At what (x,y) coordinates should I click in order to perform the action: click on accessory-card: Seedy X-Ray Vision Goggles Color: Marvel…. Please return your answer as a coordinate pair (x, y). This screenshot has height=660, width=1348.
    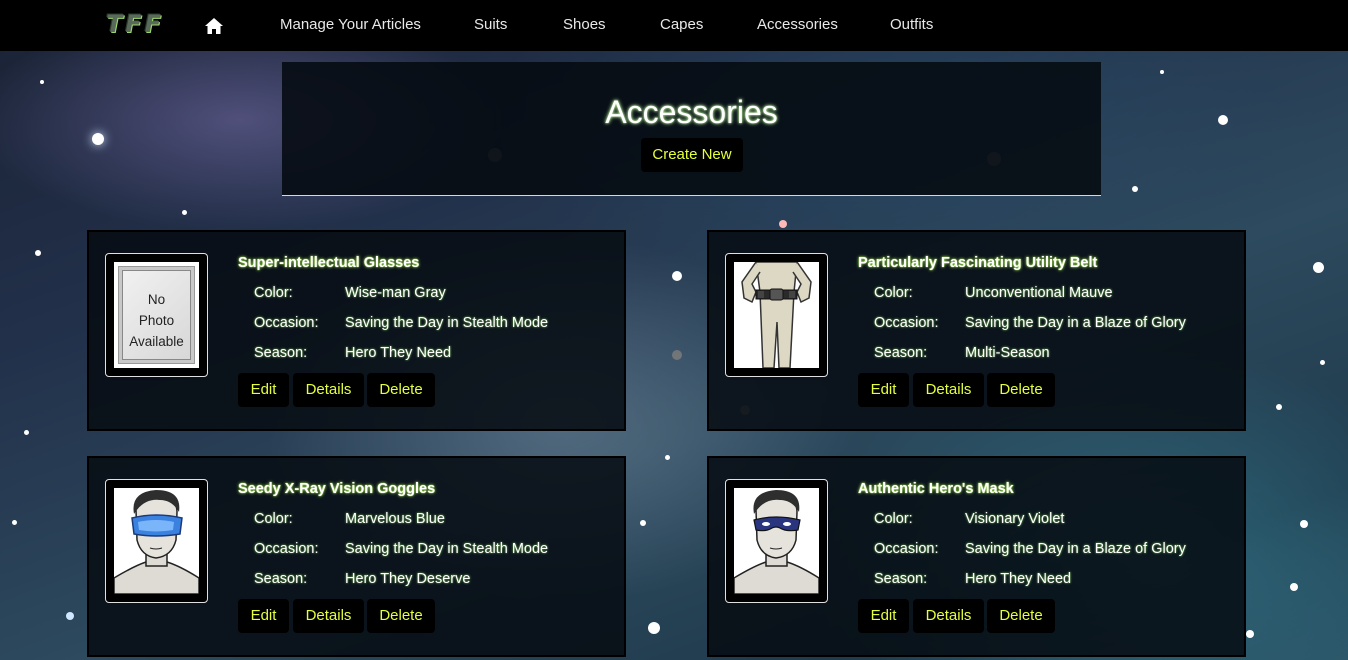
    Looking at the image, I should click on (356, 556).